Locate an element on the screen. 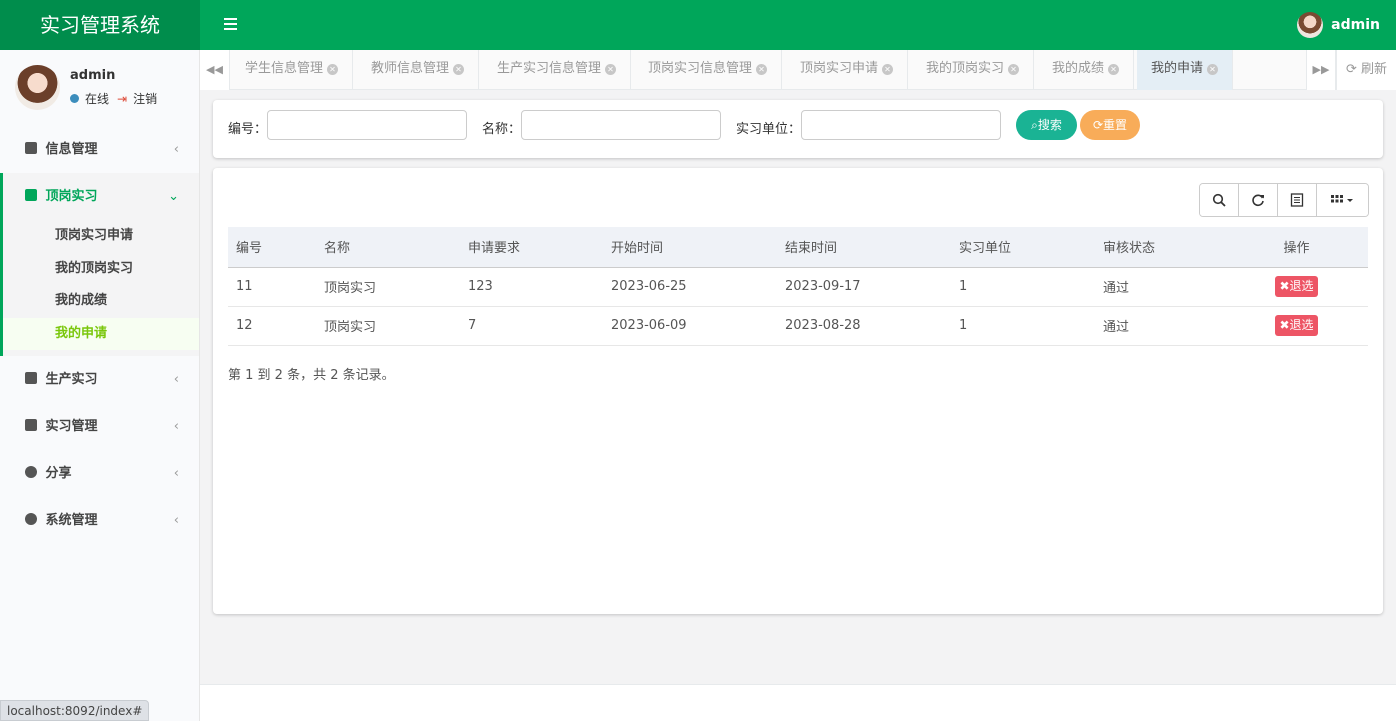  refresh-button: ⟳ 刷新 is located at coordinates (1366, 70).